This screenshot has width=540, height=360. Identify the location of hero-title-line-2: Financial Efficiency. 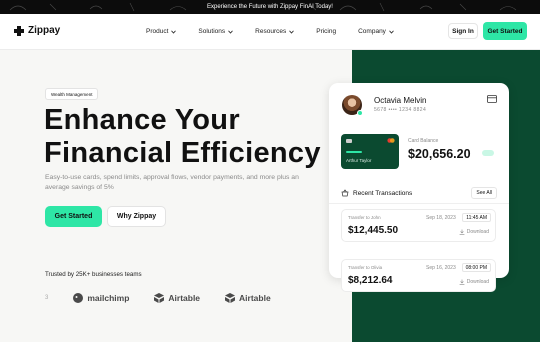
(182, 153).